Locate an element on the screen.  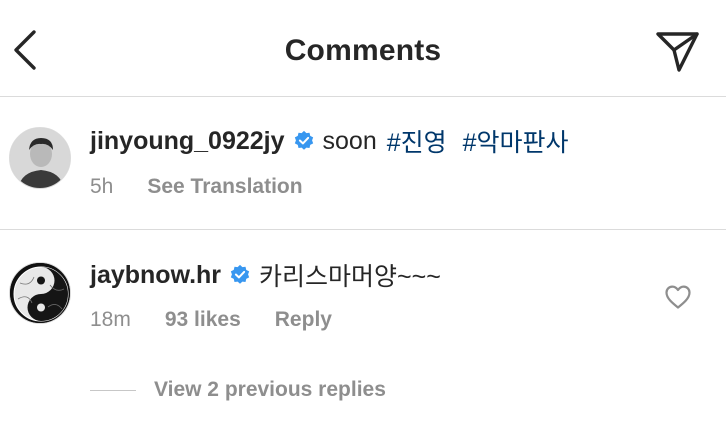
reply-button: Reply is located at coordinates (303, 320).